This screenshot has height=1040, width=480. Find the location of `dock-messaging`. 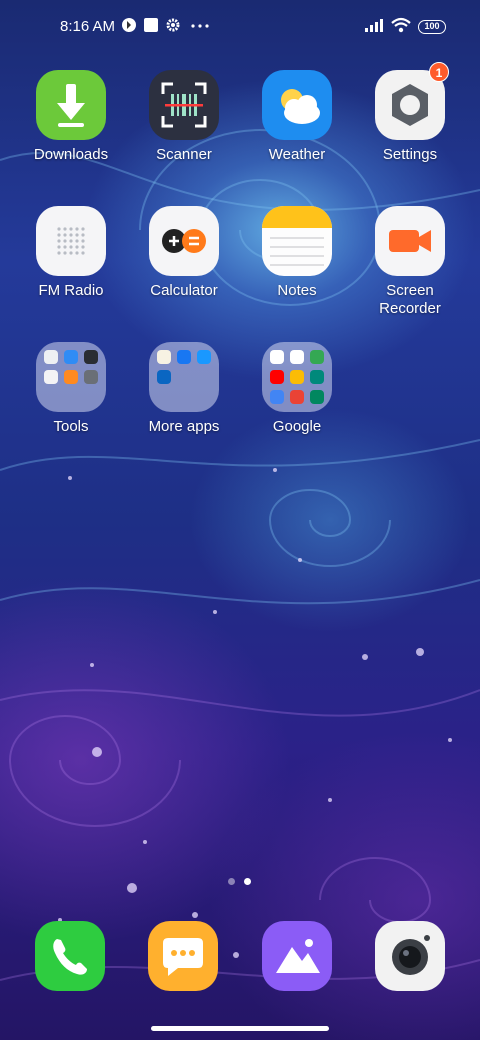

dock-messaging is located at coordinates (183, 956).